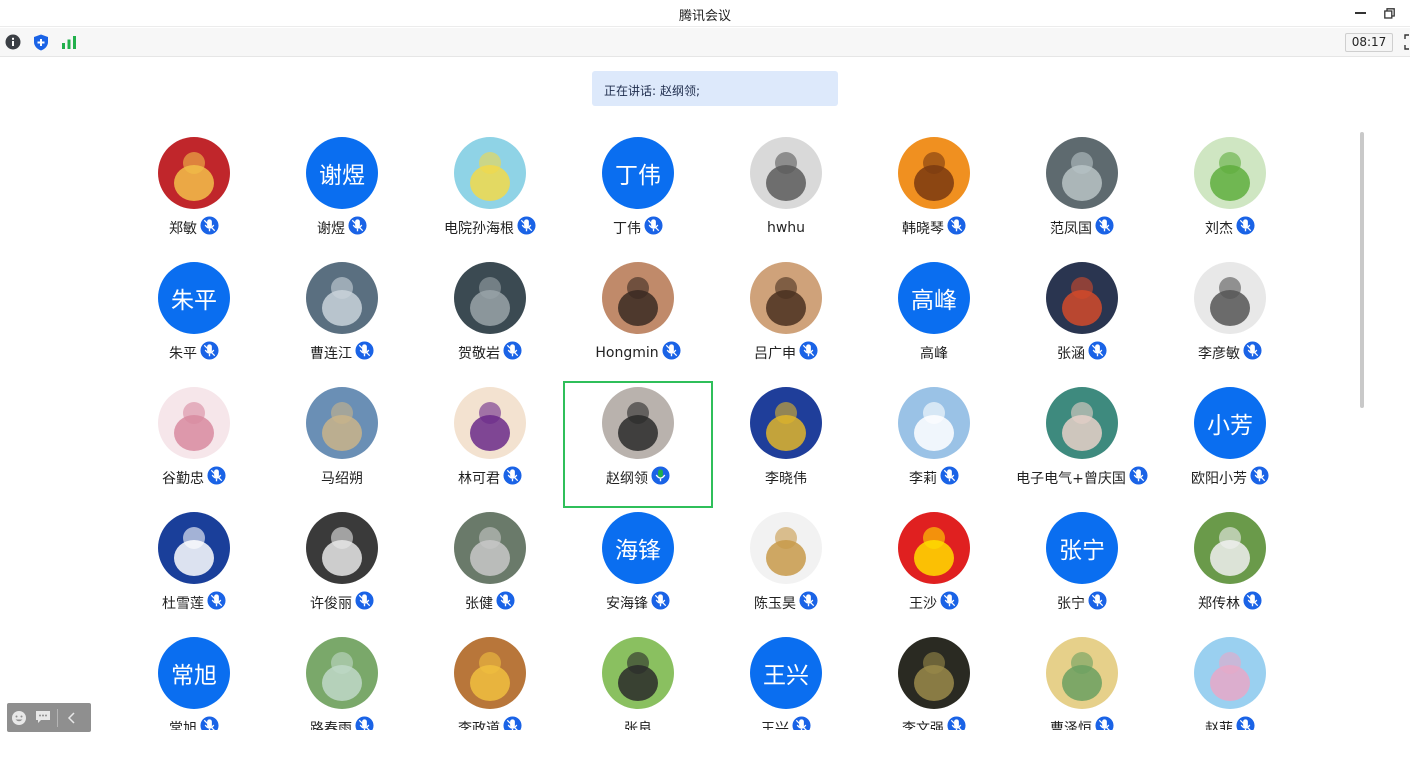 The image size is (1410, 766). Describe the element at coordinates (934, 444) in the screenshot. I see `participant-tile: 李莉` at that location.